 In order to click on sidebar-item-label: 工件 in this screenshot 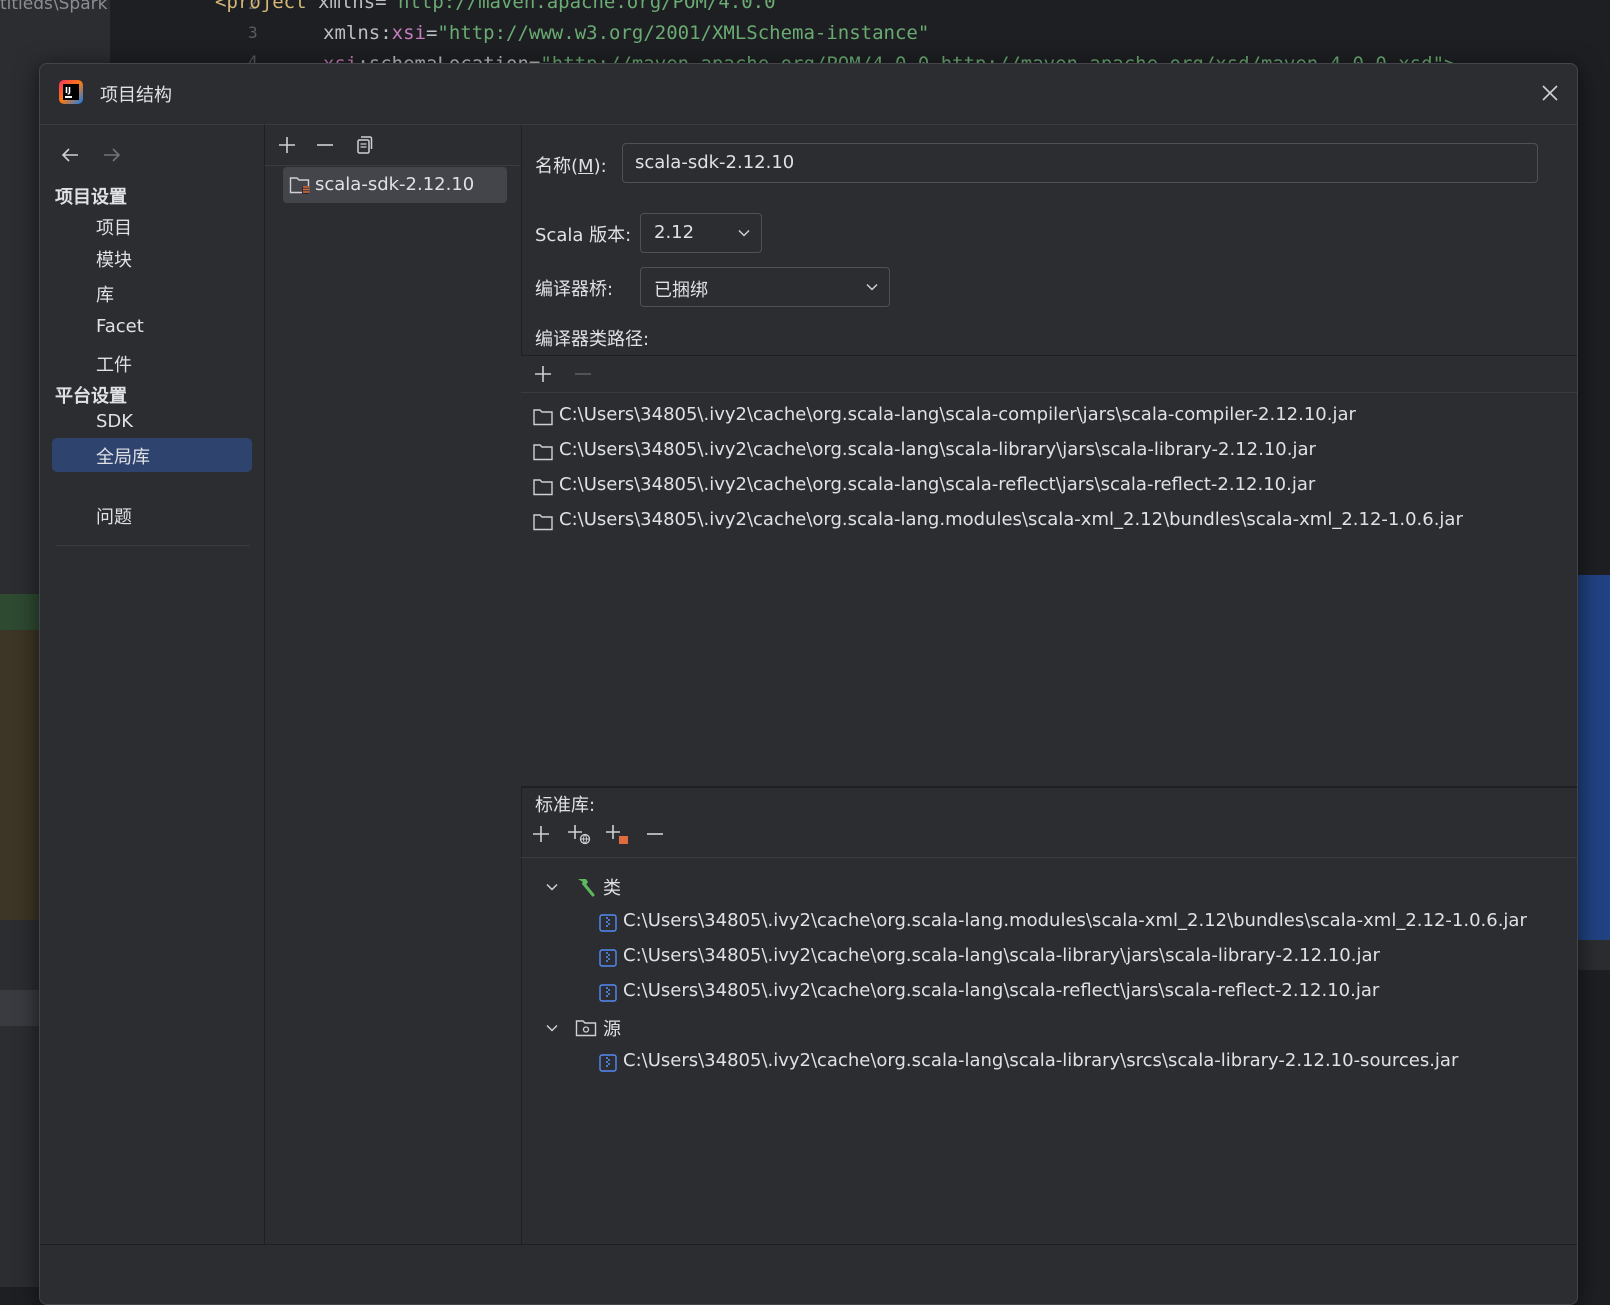, I will do `click(114, 365)`.